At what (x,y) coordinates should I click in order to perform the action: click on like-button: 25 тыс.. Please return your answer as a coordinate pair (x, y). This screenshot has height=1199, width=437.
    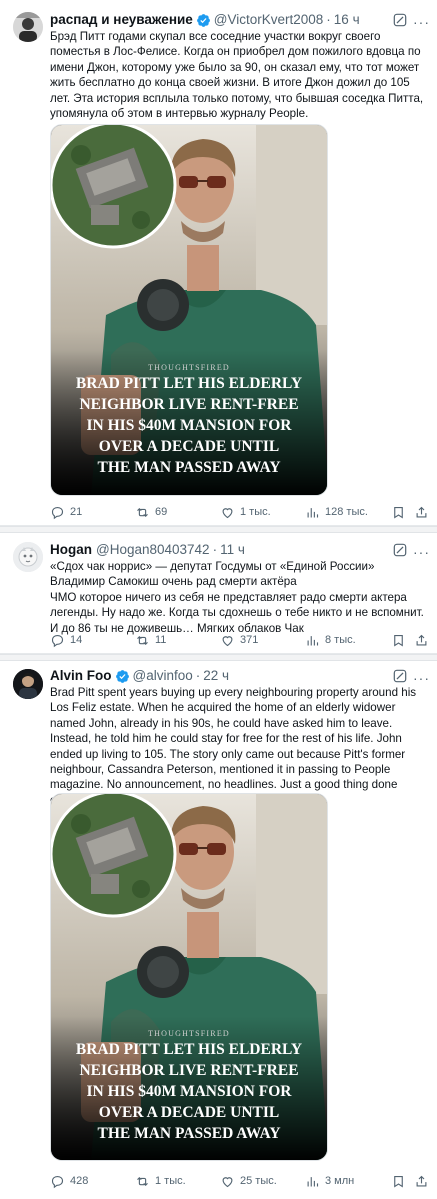
    Looking at the image, I should click on (248, 1181).